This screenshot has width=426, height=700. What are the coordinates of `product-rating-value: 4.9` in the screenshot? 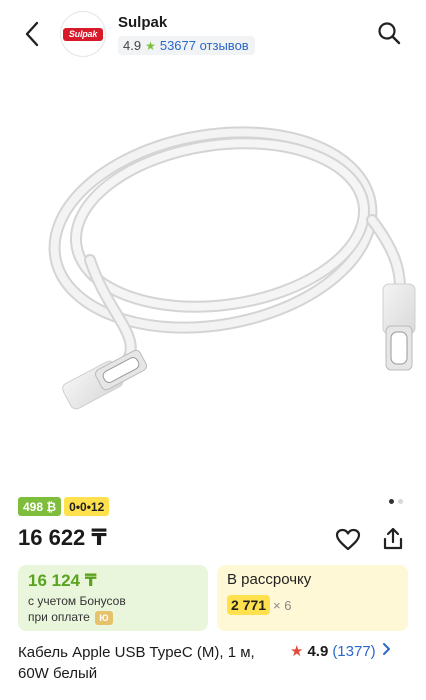 It's located at (318, 651).